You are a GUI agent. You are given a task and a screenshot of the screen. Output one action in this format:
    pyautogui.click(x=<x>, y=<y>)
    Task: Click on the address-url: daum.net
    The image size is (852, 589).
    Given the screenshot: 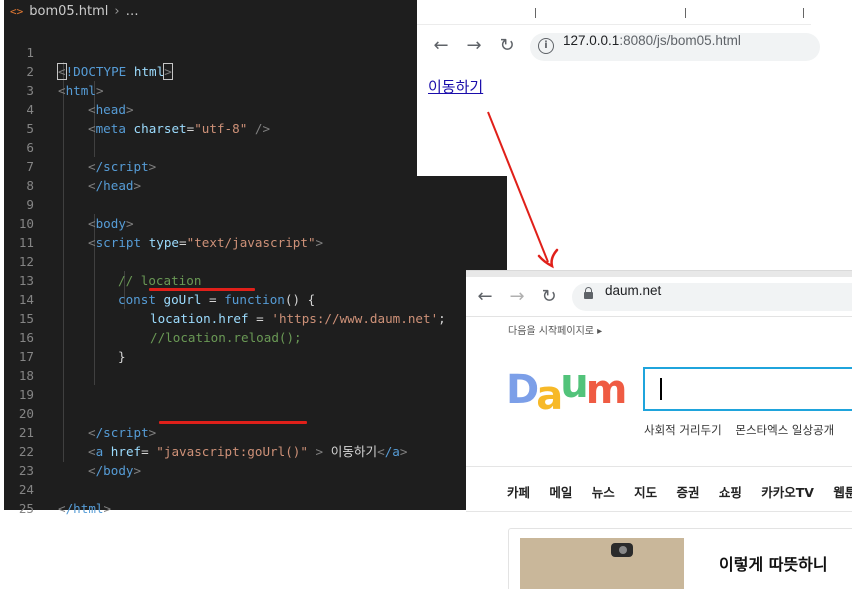 What is the action you would take?
    pyautogui.click(x=633, y=290)
    